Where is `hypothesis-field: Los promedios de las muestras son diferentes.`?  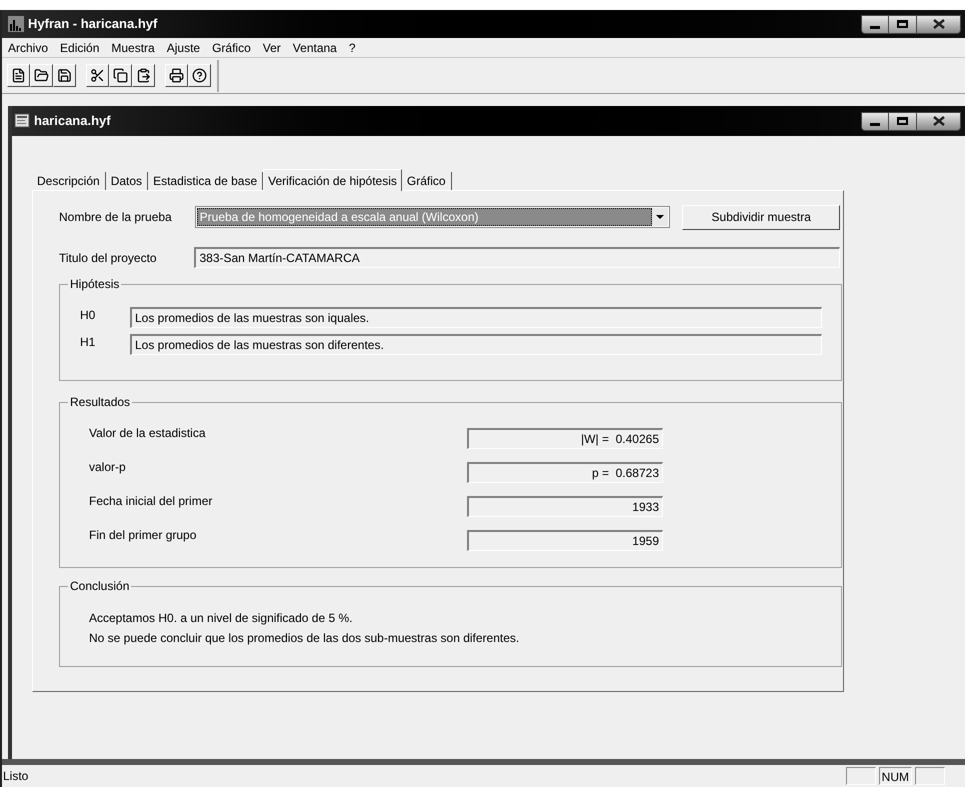
hypothesis-field: Los promedios de las muestras son diferentes. is located at coordinates (476, 344).